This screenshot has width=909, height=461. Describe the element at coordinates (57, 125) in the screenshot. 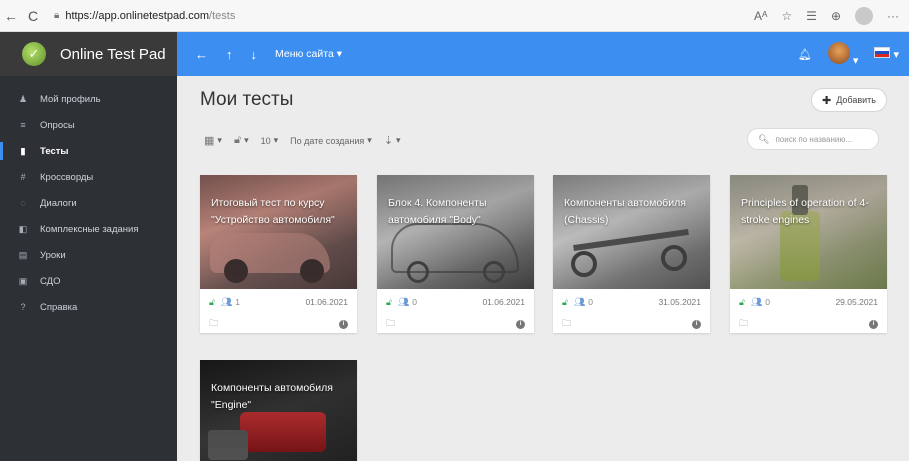

I see `sidebar-item-label: Опросы` at that location.